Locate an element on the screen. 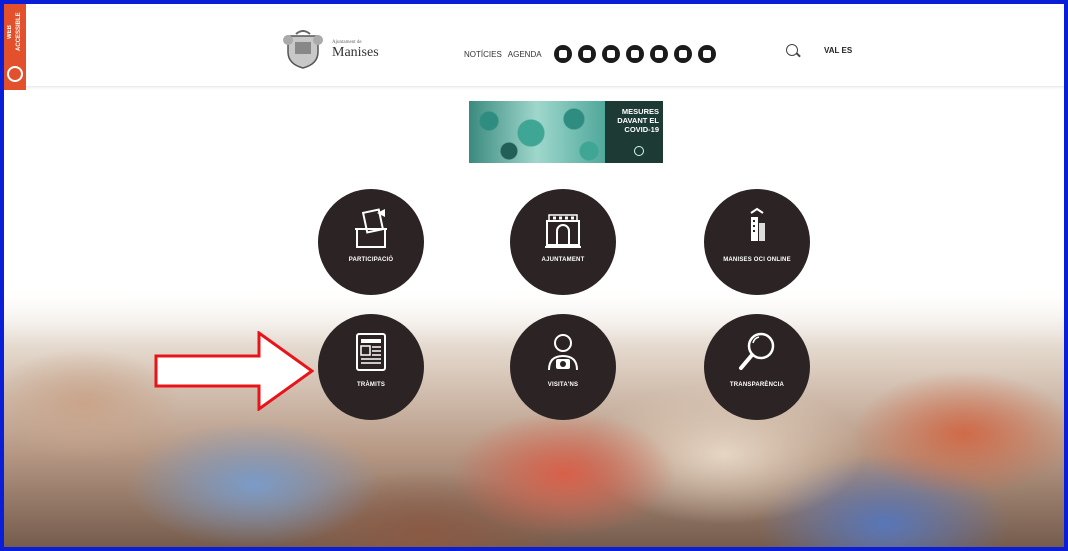 This screenshot has height=551, width=1068. pinterest-icon is located at coordinates (634, 54).